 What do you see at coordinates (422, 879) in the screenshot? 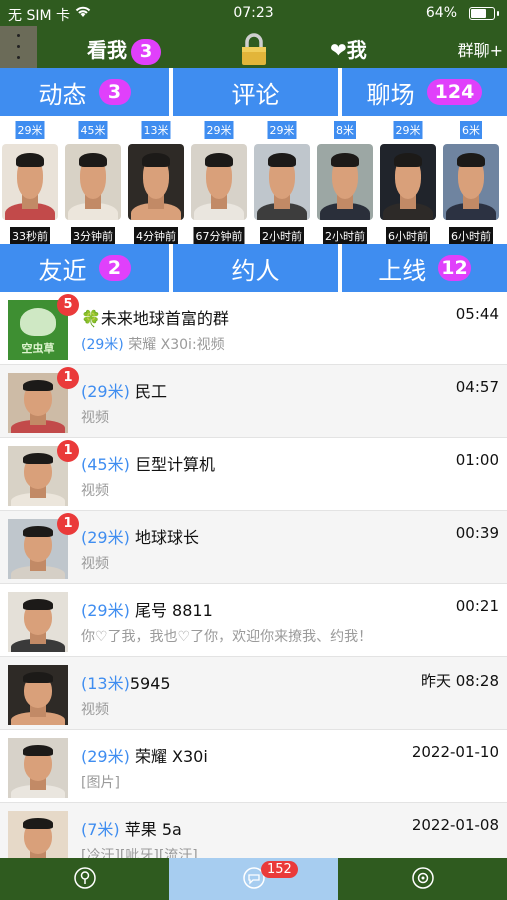
I see `tab-settings` at bounding box center [422, 879].